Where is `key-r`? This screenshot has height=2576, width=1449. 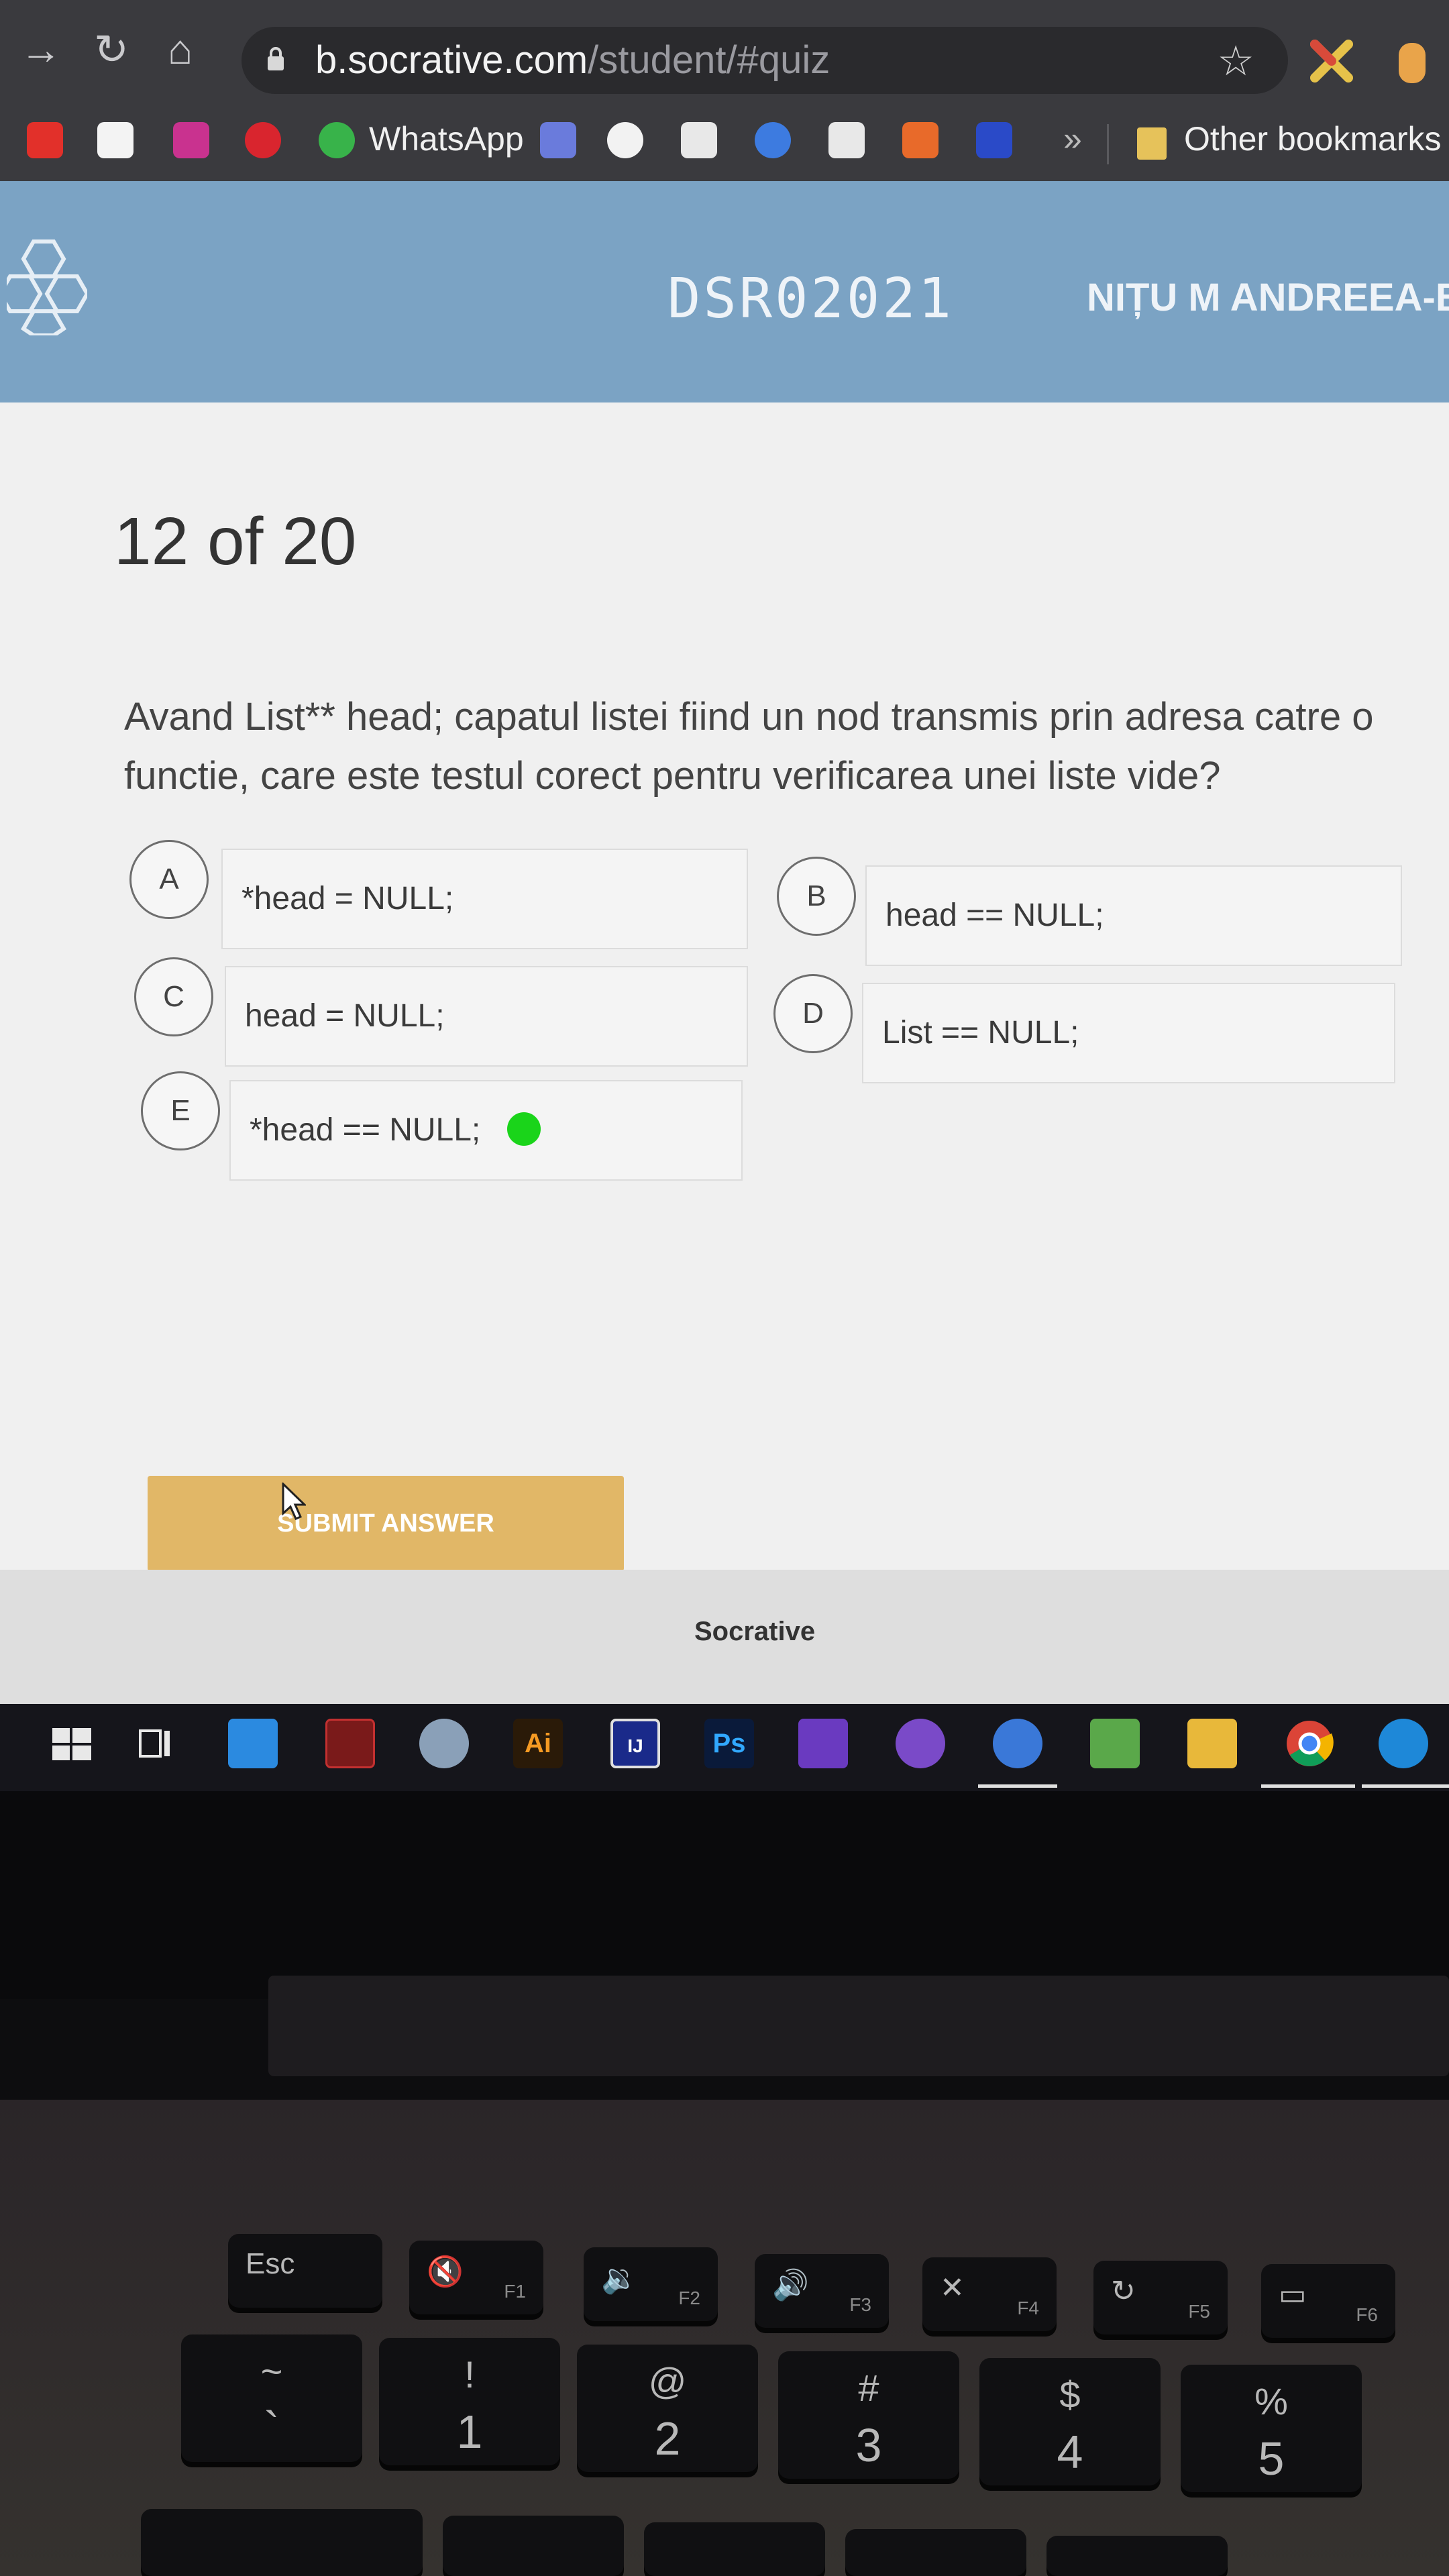 key-r is located at coordinates (1137, 2556).